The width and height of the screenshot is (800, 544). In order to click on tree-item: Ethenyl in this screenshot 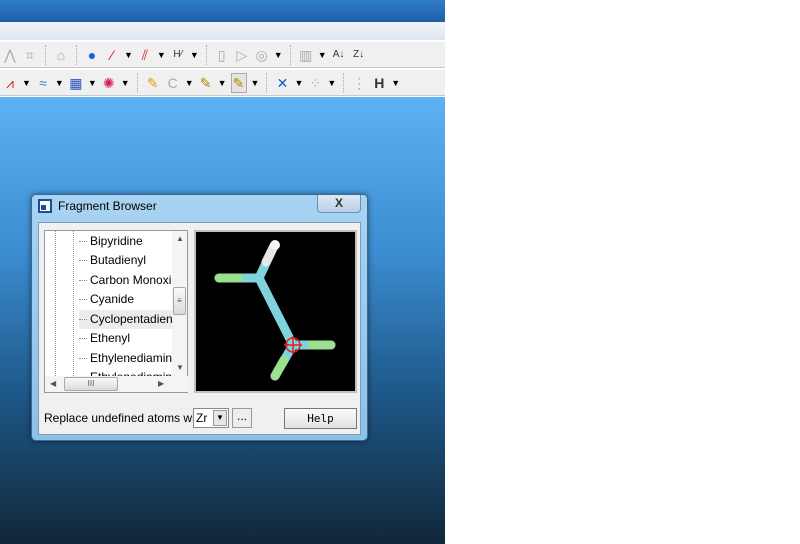, I will do `click(125, 338)`.